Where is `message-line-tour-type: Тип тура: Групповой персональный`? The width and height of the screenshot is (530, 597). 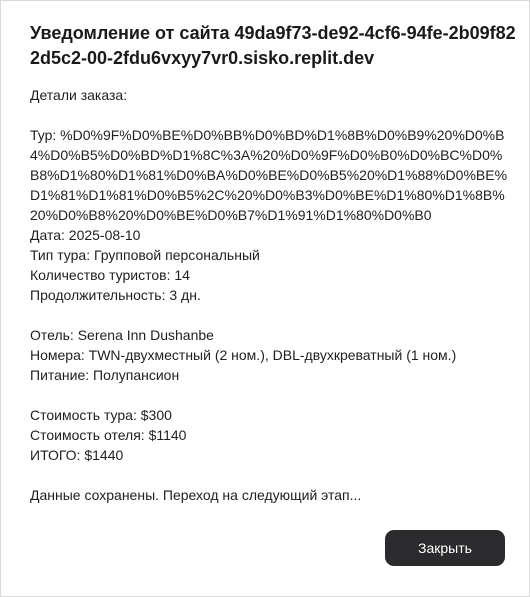 message-line-tour-type: Тип тура: Групповой персональный is located at coordinates (145, 255).